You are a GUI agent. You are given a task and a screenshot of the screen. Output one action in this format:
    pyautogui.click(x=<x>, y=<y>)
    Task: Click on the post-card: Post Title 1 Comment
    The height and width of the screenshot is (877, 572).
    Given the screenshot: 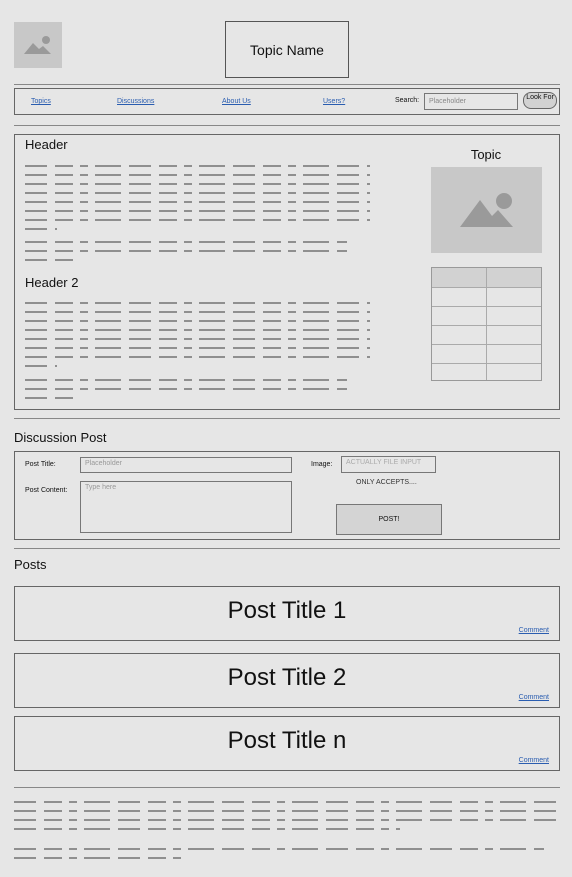 What is the action you would take?
    pyautogui.click(x=287, y=613)
    